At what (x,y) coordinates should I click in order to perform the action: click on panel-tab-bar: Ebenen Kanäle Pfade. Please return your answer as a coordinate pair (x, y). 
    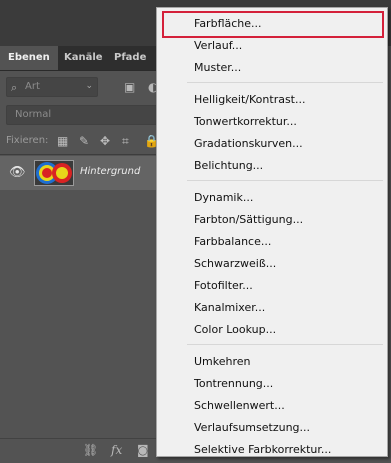
    Looking at the image, I should click on (85, 58).